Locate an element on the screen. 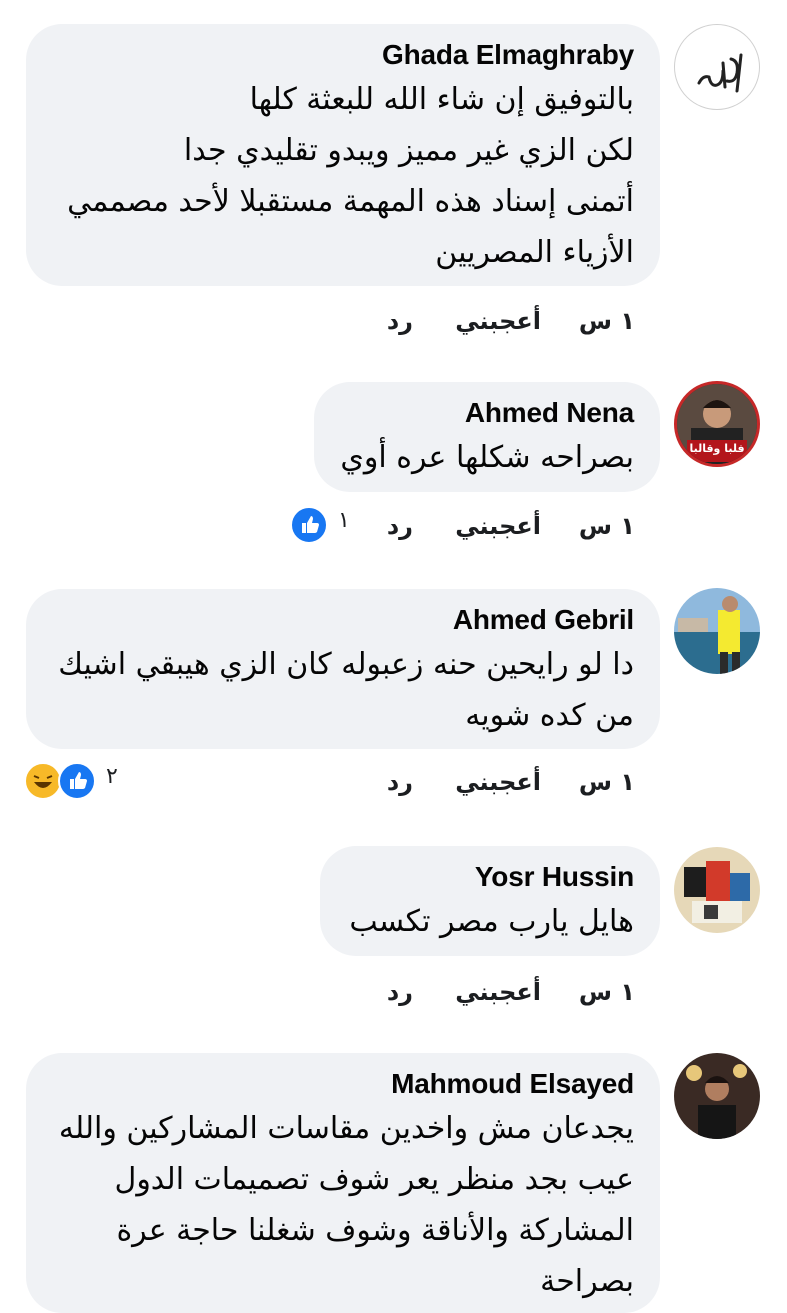 This screenshot has height=1313, width=787. comment-author: Ahmed Nena is located at coordinates (487, 413).